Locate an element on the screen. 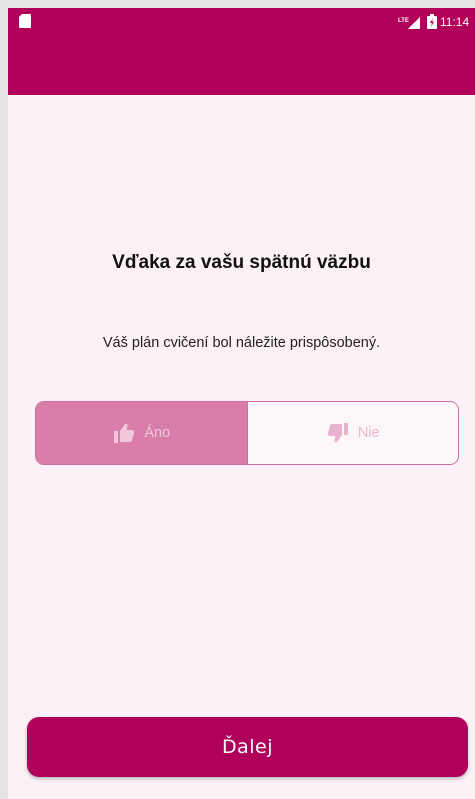 This screenshot has width=475, height=799. feedback-toggle: Áno Nie is located at coordinates (247, 433).